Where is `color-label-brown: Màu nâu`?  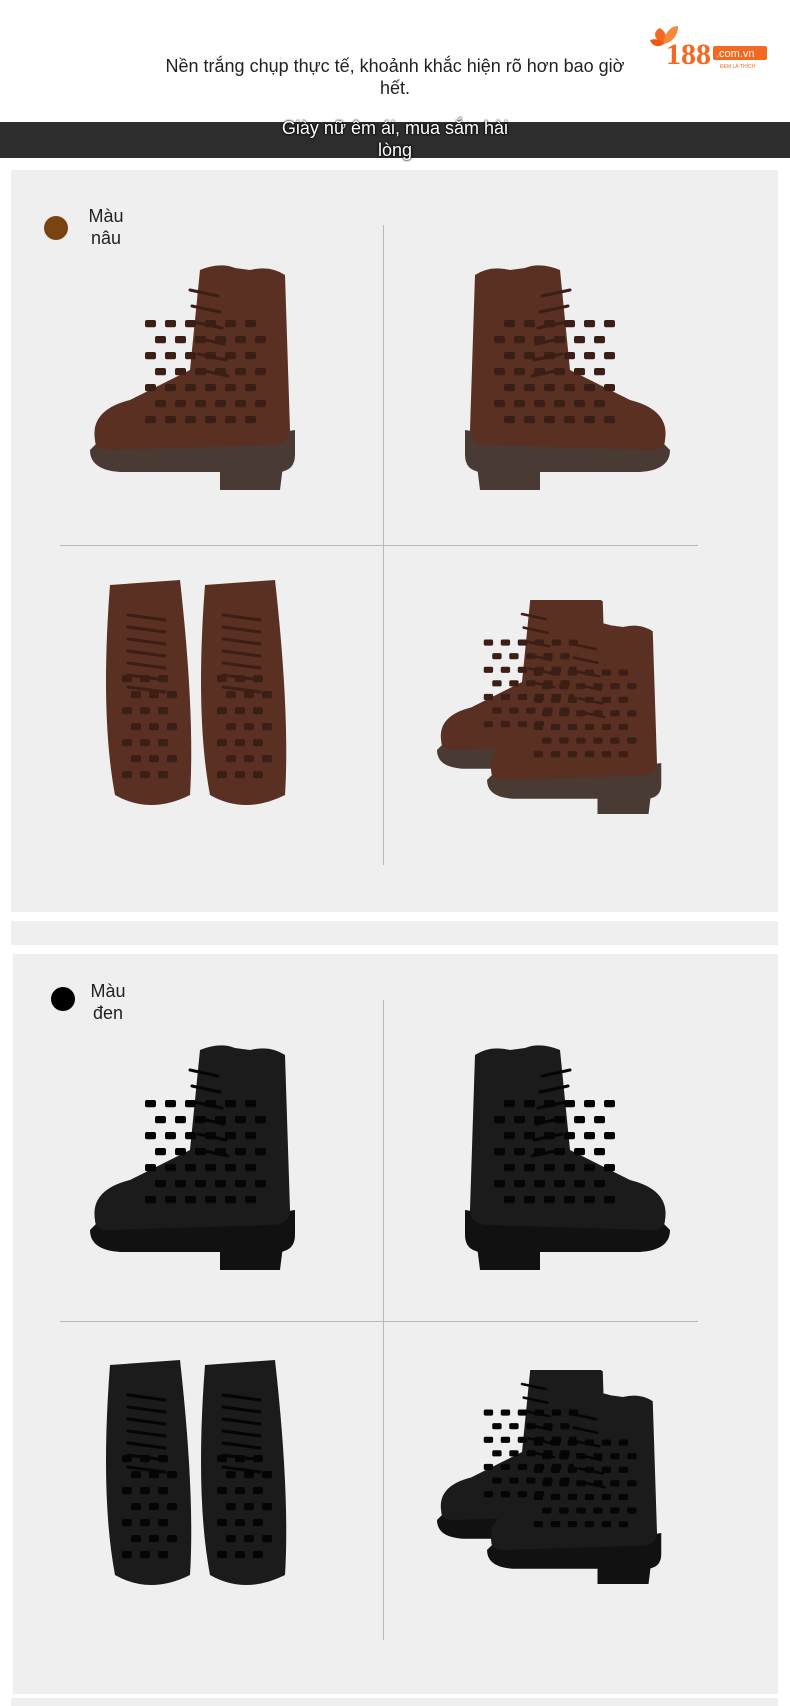
color-label-brown: Màu nâu is located at coordinates (106, 227).